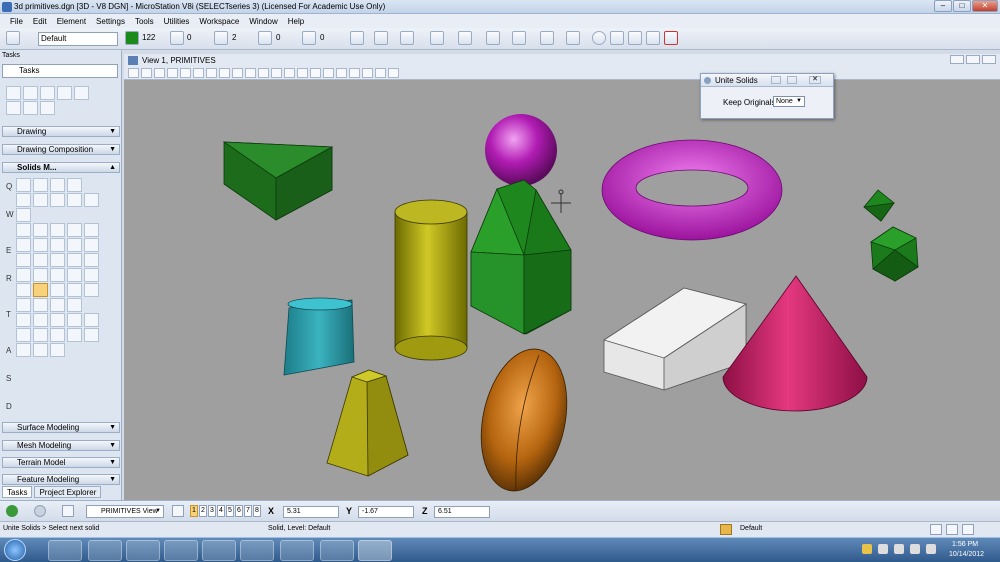 The height and width of the screenshot is (562, 1000). What do you see at coordinates (989, 59) in the screenshot?
I see `view-close-button` at bounding box center [989, 59].